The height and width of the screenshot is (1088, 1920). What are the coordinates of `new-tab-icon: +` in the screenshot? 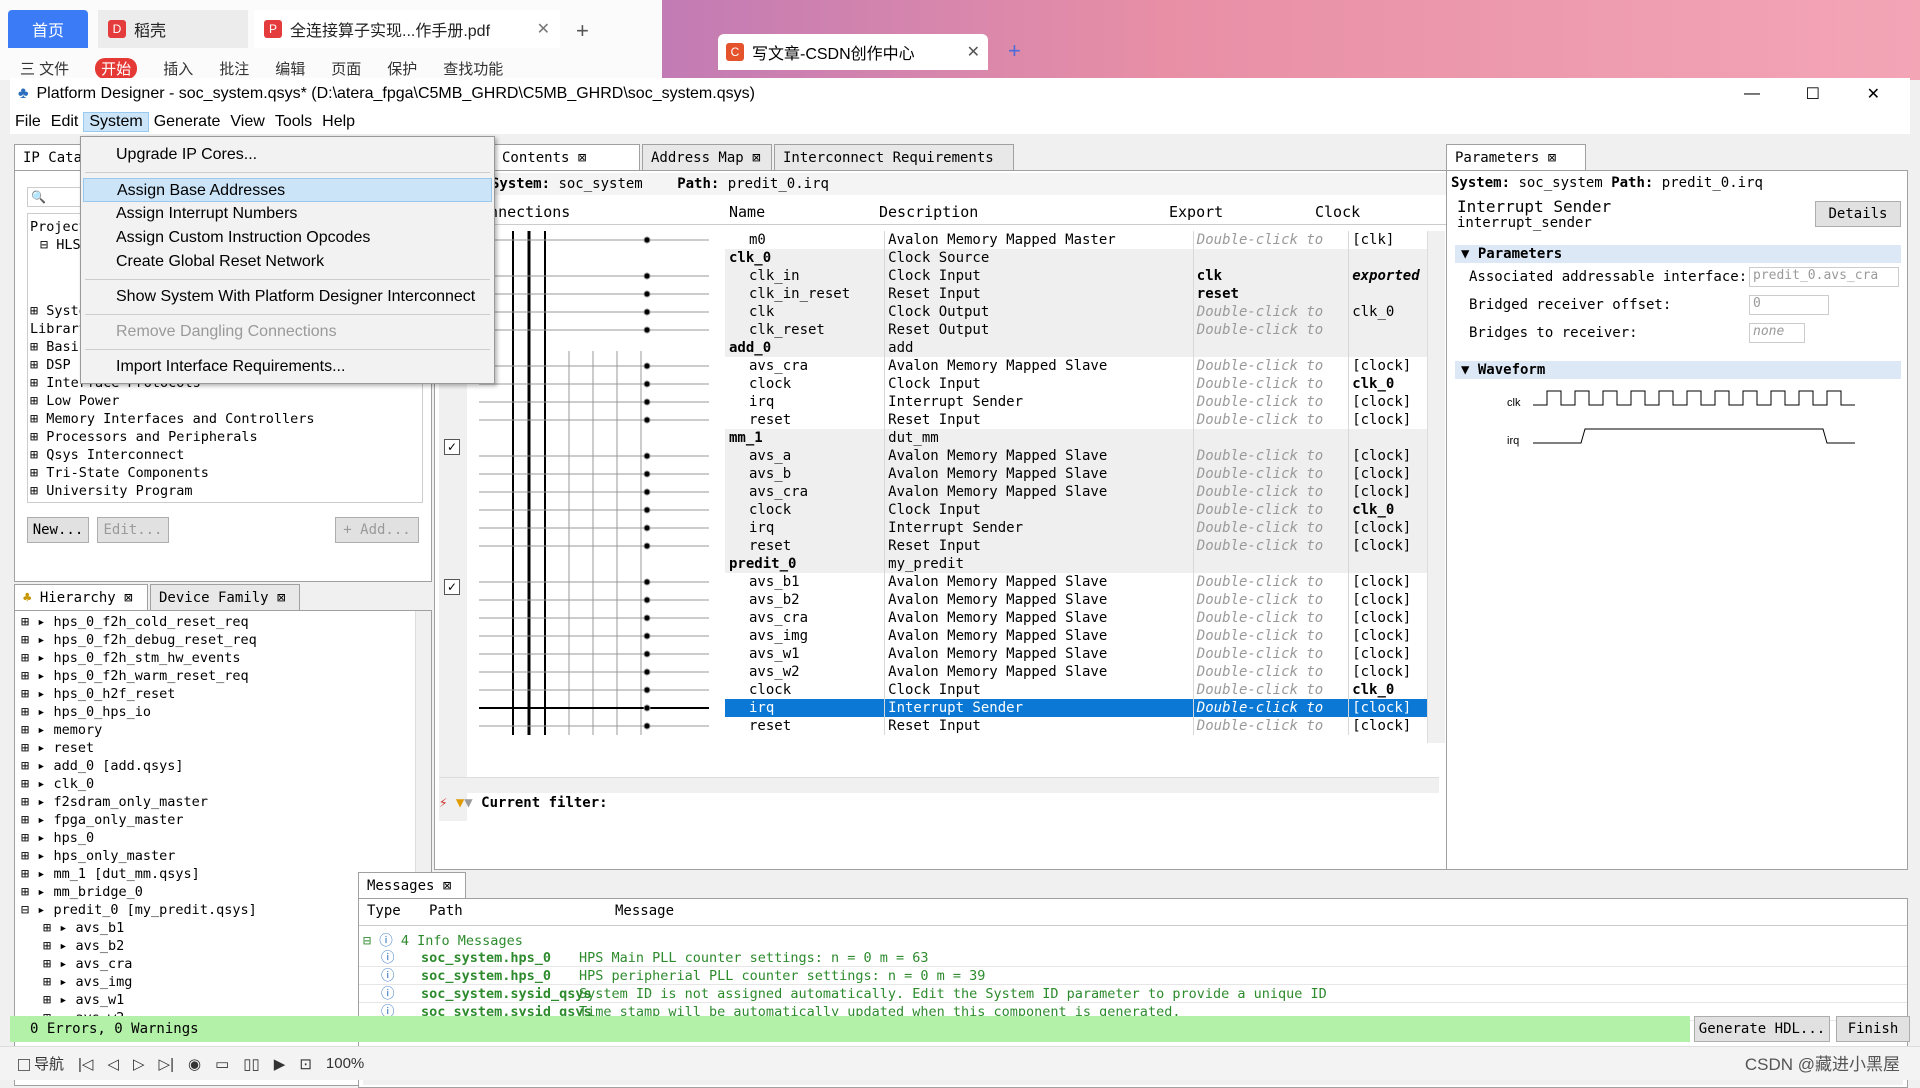 It's located at (1014, 51).